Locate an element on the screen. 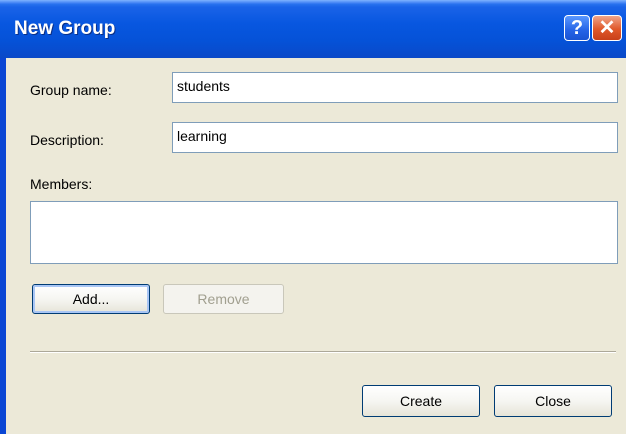 The image size is (626, 434). members-list is located at coordinates (324, 232).